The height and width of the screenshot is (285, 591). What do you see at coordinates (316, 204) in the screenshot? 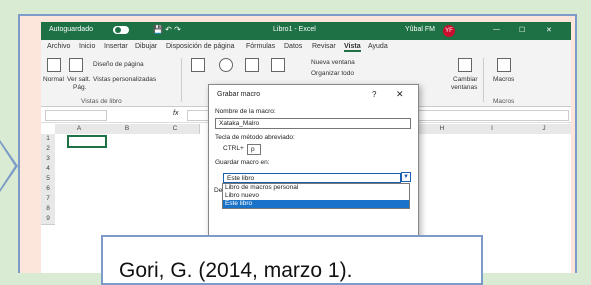
I see `option-this-workbook: Este libro` at bounding box center [316, 204].